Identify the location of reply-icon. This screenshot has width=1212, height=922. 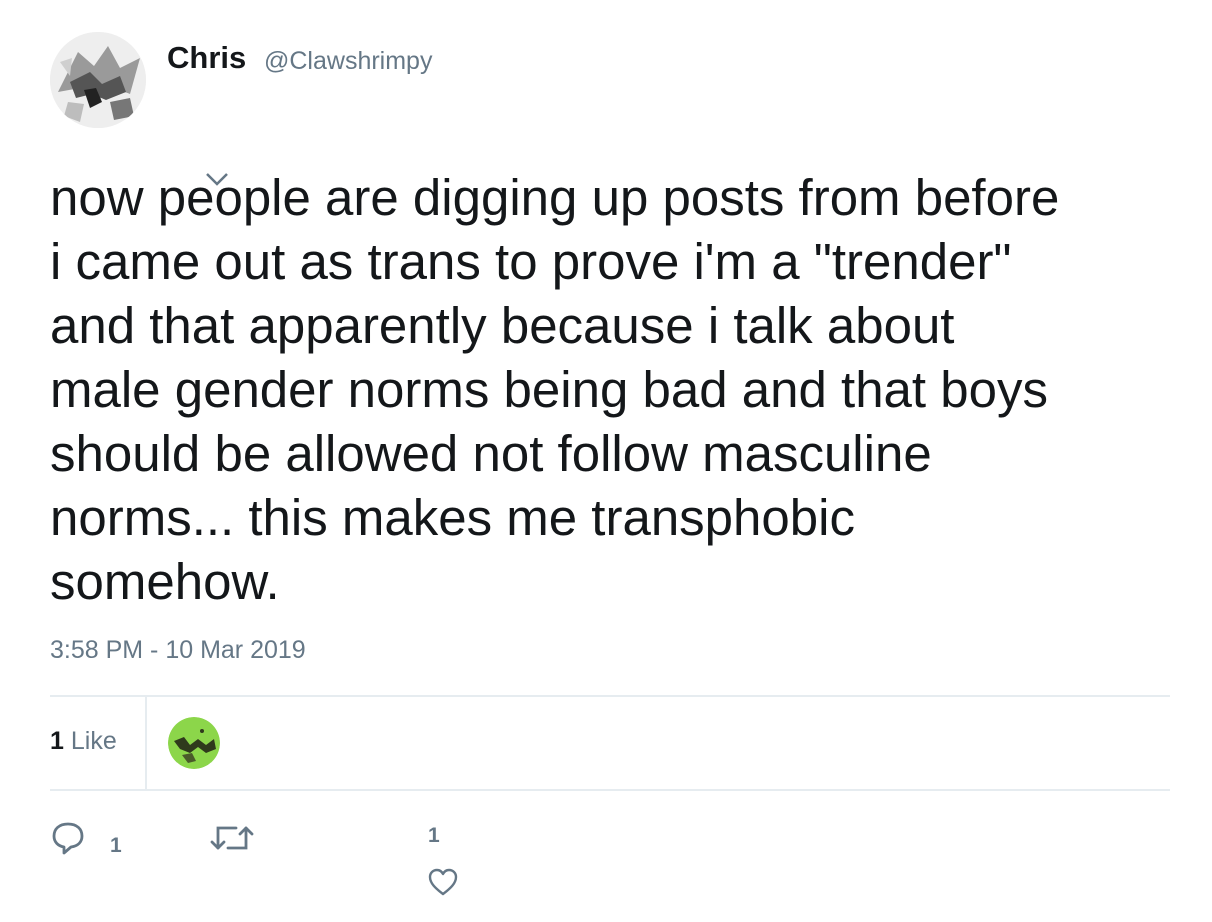
(68, 838).